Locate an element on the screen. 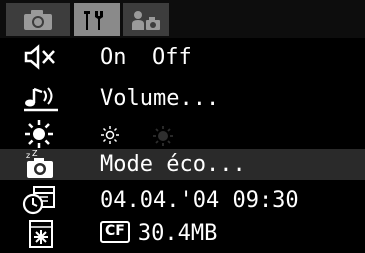 This screenshot has width=365, height=253. tab-my-camera is located at coordinates (146, 19).